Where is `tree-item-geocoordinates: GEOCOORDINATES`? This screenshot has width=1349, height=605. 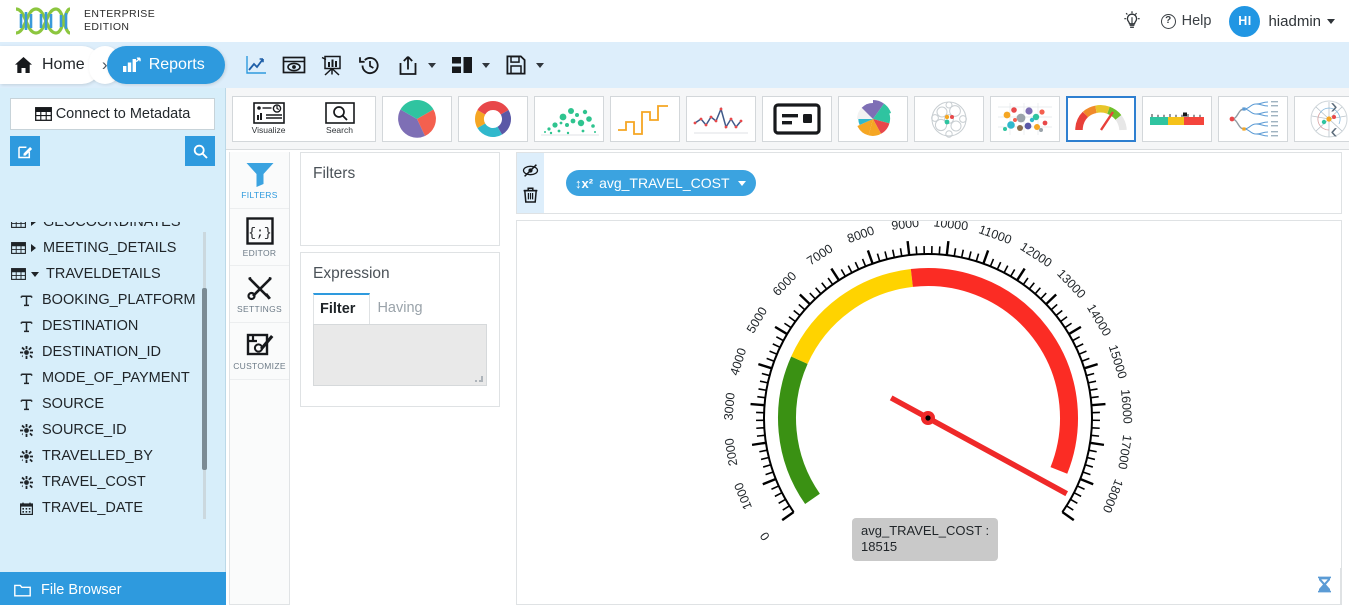
tree-item-geocoordinates: GEOCOORDINATES is located at coordinates (113, 228).